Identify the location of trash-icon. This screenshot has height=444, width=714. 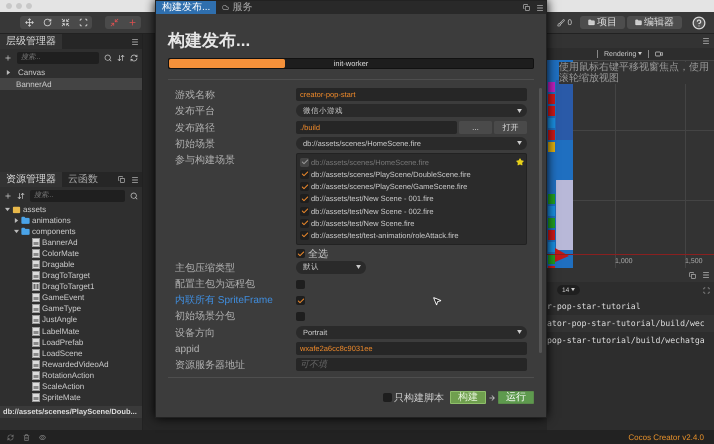
(26, 437).